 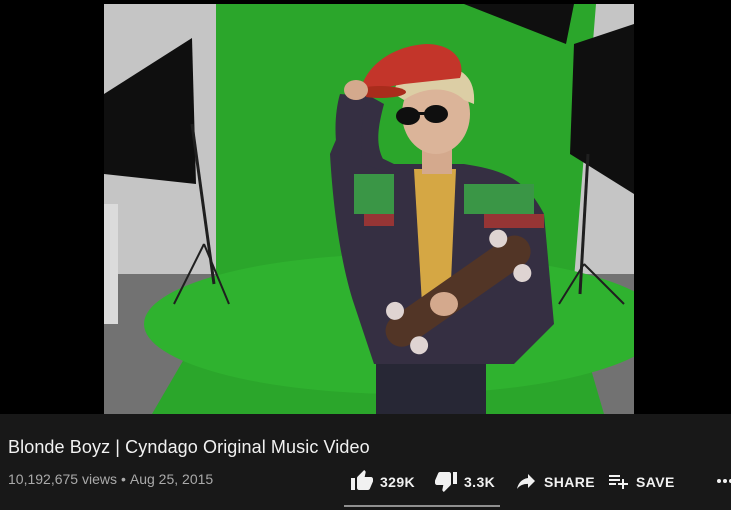 I want to click on more-actions-button, so click(x=720, y=482).